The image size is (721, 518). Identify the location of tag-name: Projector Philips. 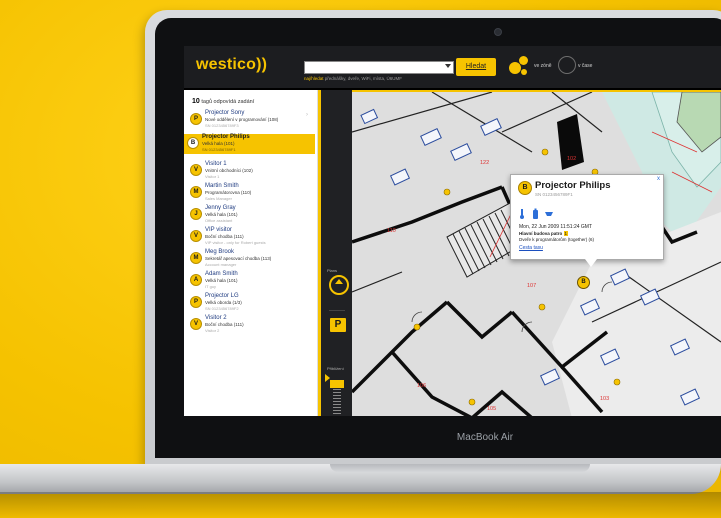
(226, 137).